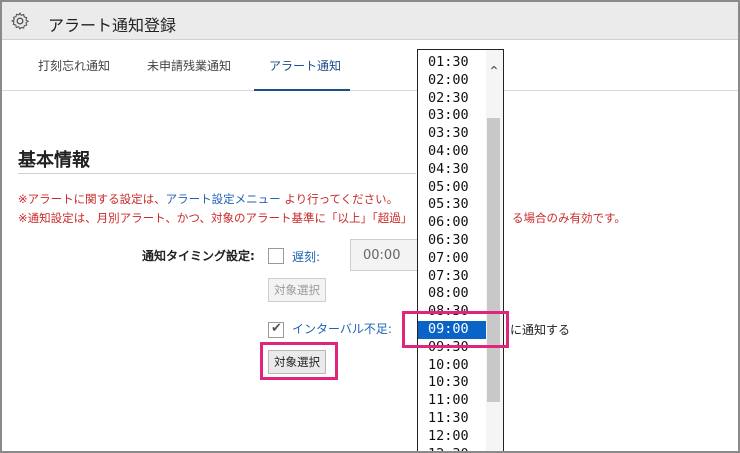 The image size is (740, 453). What do you see at coordinates (452, 223) in the screenshot?
I see `dropdown-option: 06:00` at bounding box center [452, 223].